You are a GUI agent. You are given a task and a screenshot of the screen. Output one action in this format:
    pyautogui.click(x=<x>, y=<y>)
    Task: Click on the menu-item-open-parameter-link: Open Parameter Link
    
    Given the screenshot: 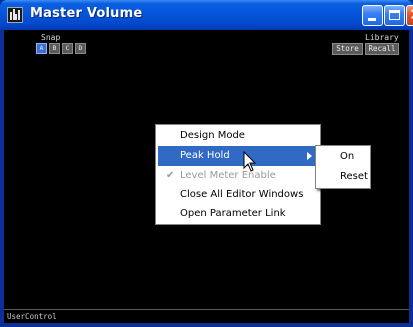 What is the action you would take?
    pyautogui.click(x=238, y=214)
    